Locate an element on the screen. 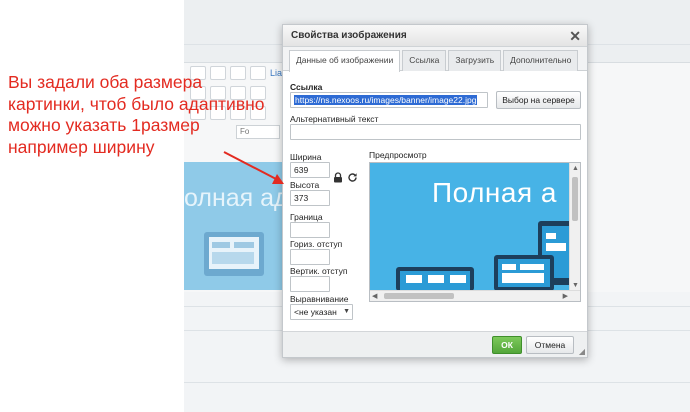 This screenshot has height=412, width=690. annotation-line: картинки, чтоб было адаптивно is located at coordinates (136, 103).